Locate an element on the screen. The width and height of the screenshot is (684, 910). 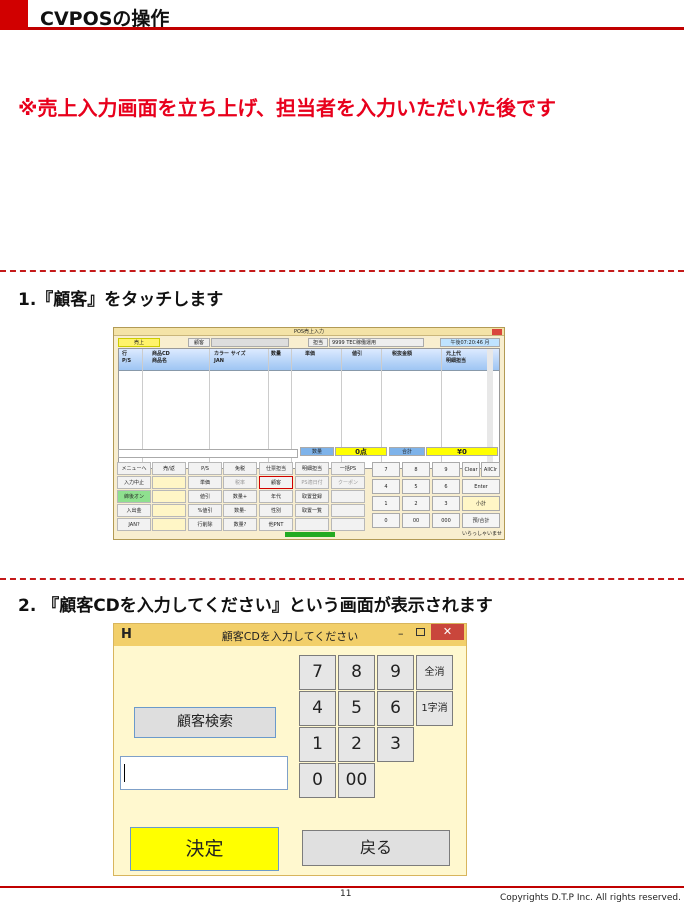
pos-key: 000 is located at coordinates (446, 520).